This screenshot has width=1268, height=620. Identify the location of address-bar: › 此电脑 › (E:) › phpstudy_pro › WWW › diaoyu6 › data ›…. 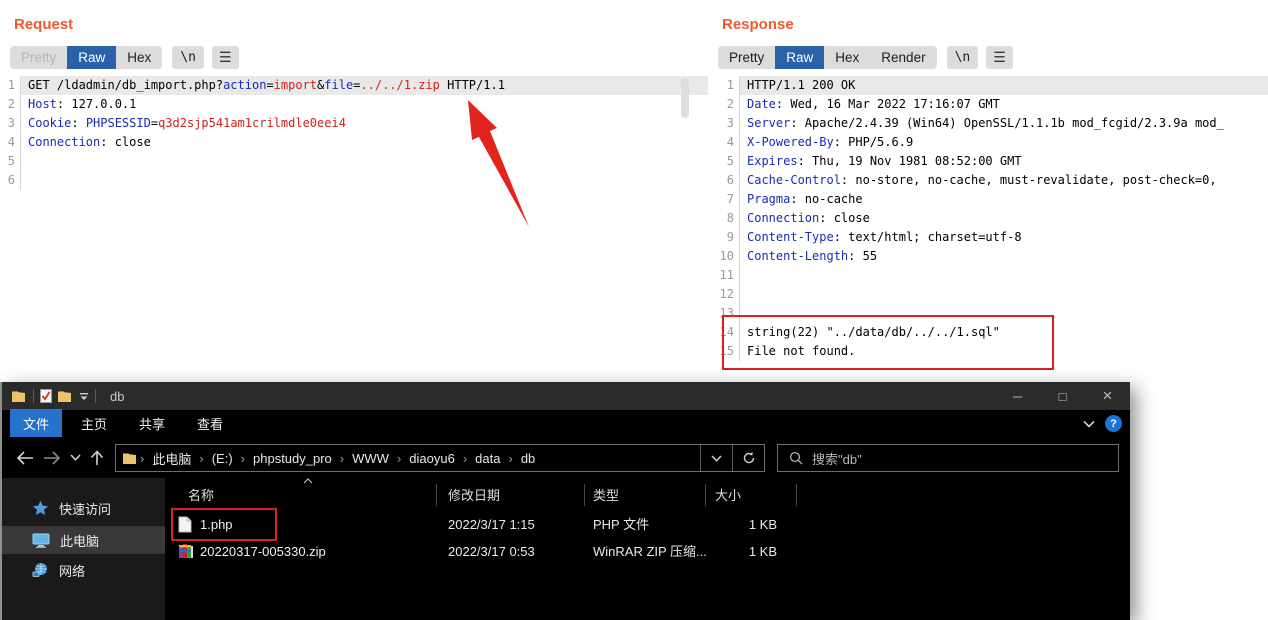
(440, 458).